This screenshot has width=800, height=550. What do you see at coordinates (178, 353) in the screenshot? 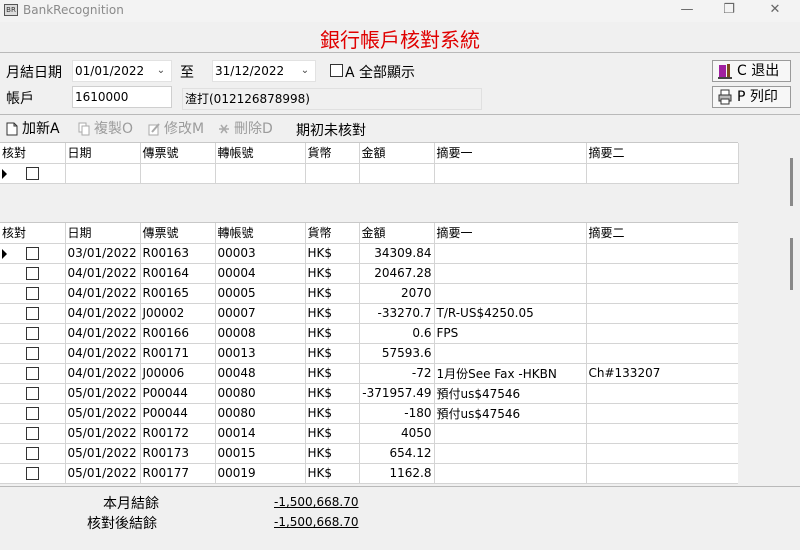
I see `cell-voucher: R00171` at bounding box center [178, 353].